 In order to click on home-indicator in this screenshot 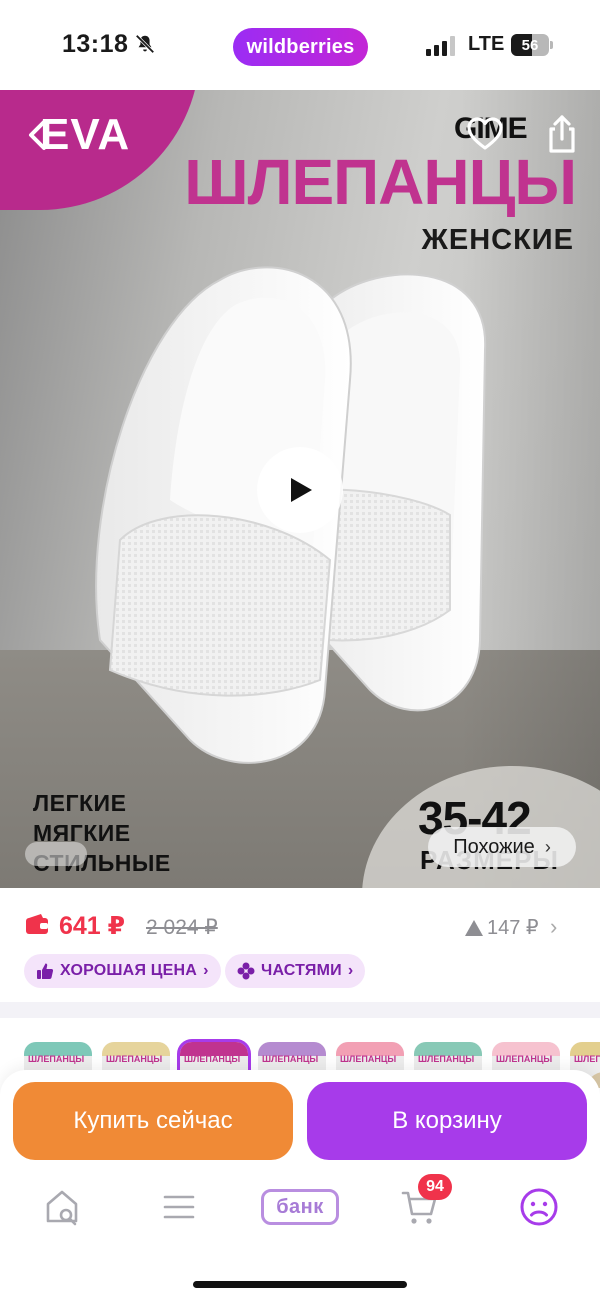, I will do `click(300, 1284)`.